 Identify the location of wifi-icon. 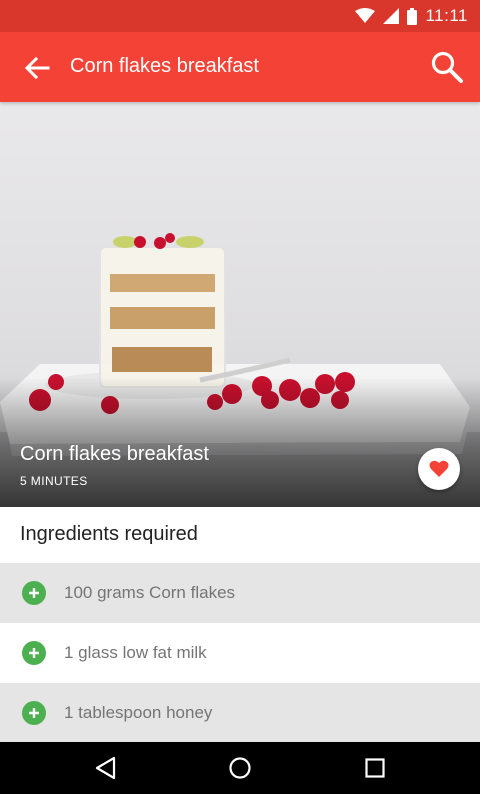
(365, 15).